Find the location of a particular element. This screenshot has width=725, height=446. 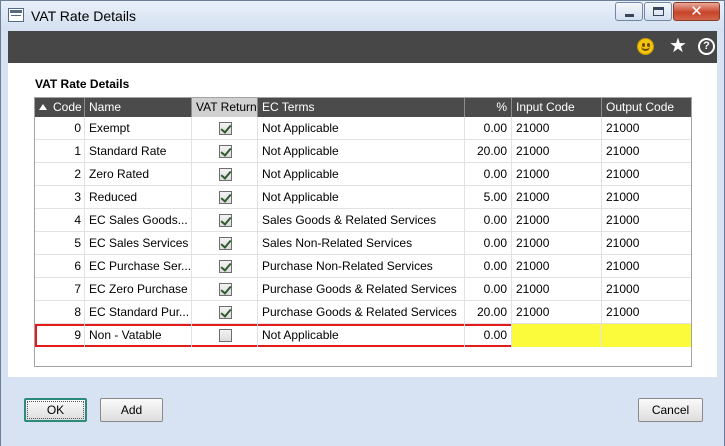

code-cell: 2 is located at coordinates (60, 174).